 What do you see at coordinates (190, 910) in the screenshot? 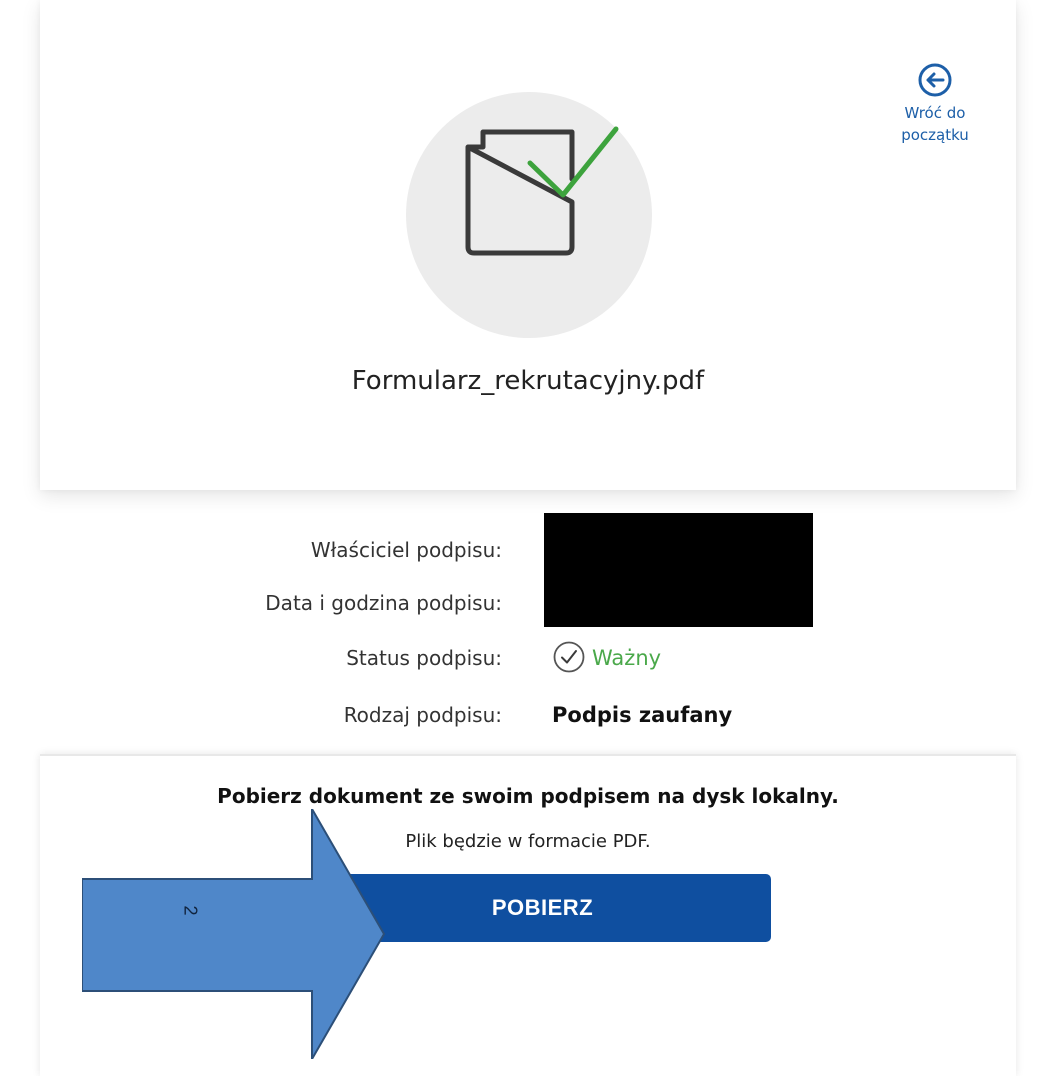
I see `annotation-step-number: 2` at bounding box center [190, 910].